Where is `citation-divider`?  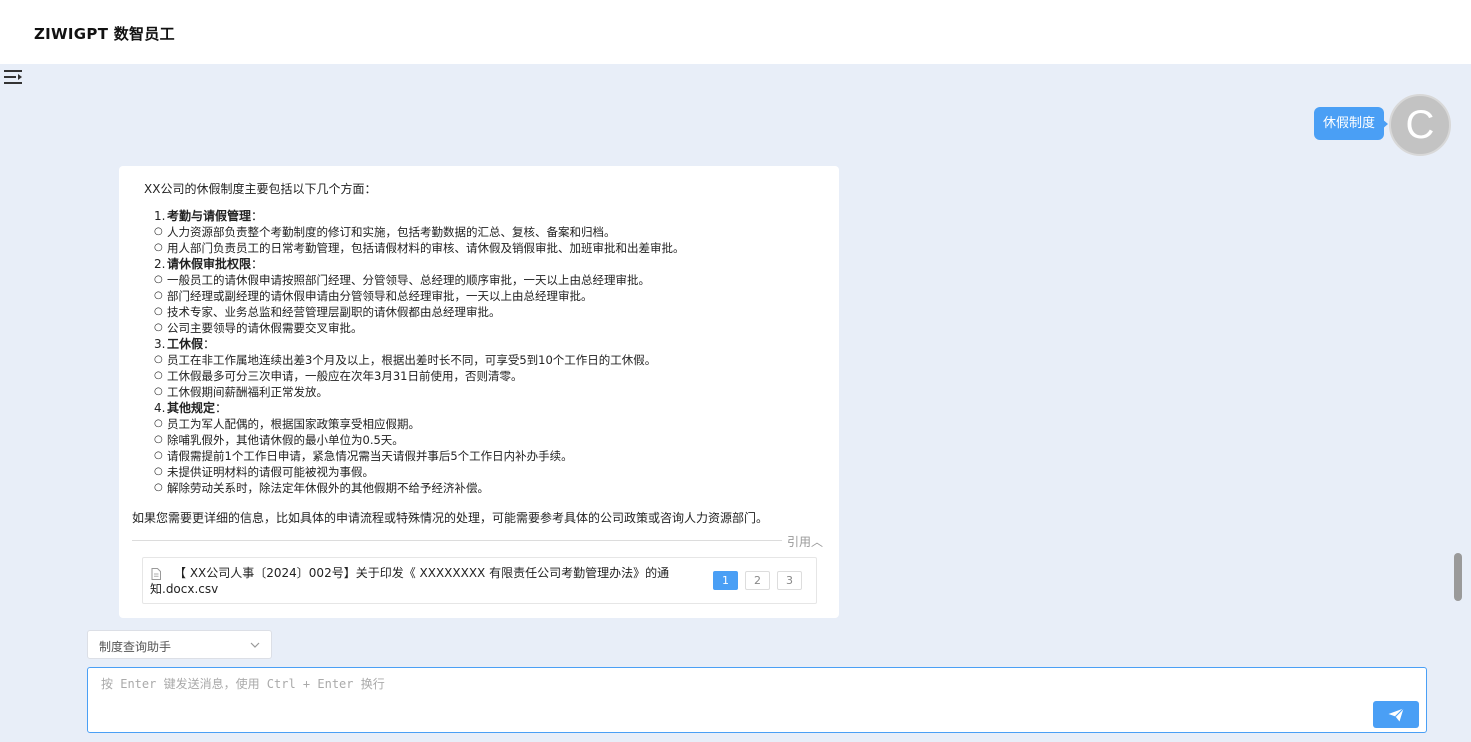
citation-divider is located at coordinates (457, 540).